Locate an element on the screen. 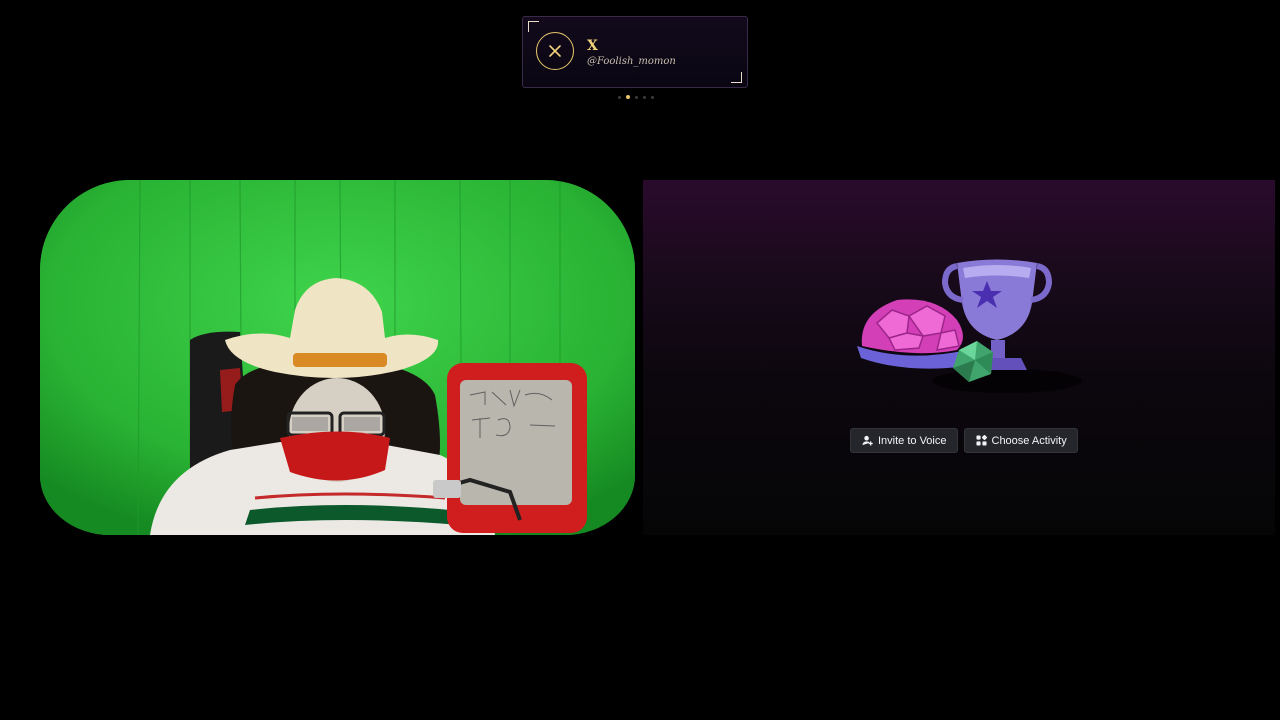 This screenshot has width=1280, height=720. choose-activity-button: Choose Activity is located at coordinates (1020, 440).